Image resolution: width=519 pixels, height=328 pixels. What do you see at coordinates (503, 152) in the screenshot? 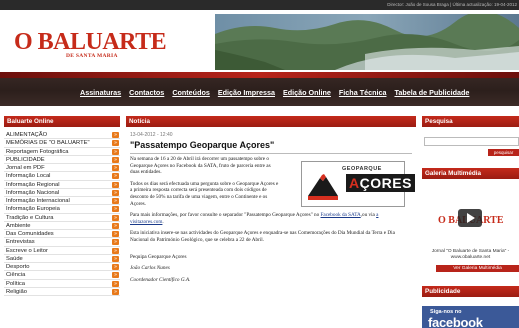
I see `search-button: pesquisar` at bounding box center [503, 152].